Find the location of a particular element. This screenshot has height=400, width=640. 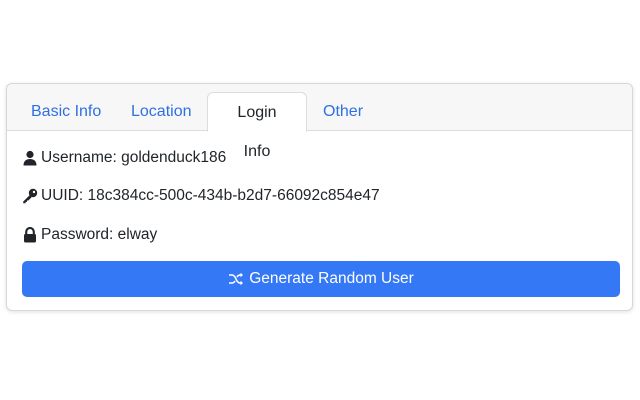

tab-login-info: Login Info is located at coordinates (257, 126).